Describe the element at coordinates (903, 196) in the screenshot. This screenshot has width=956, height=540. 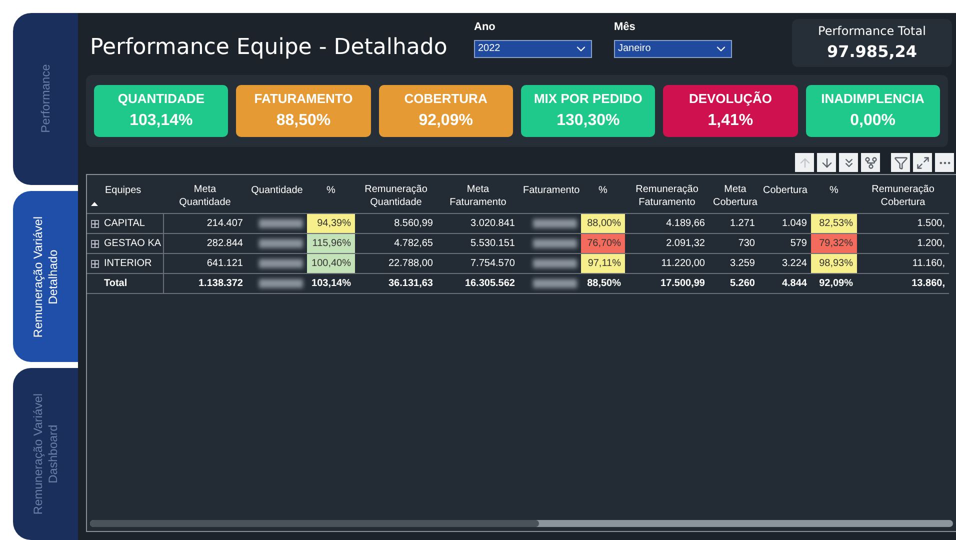
I see `column-header: Remuneração Cobertura` at that location.